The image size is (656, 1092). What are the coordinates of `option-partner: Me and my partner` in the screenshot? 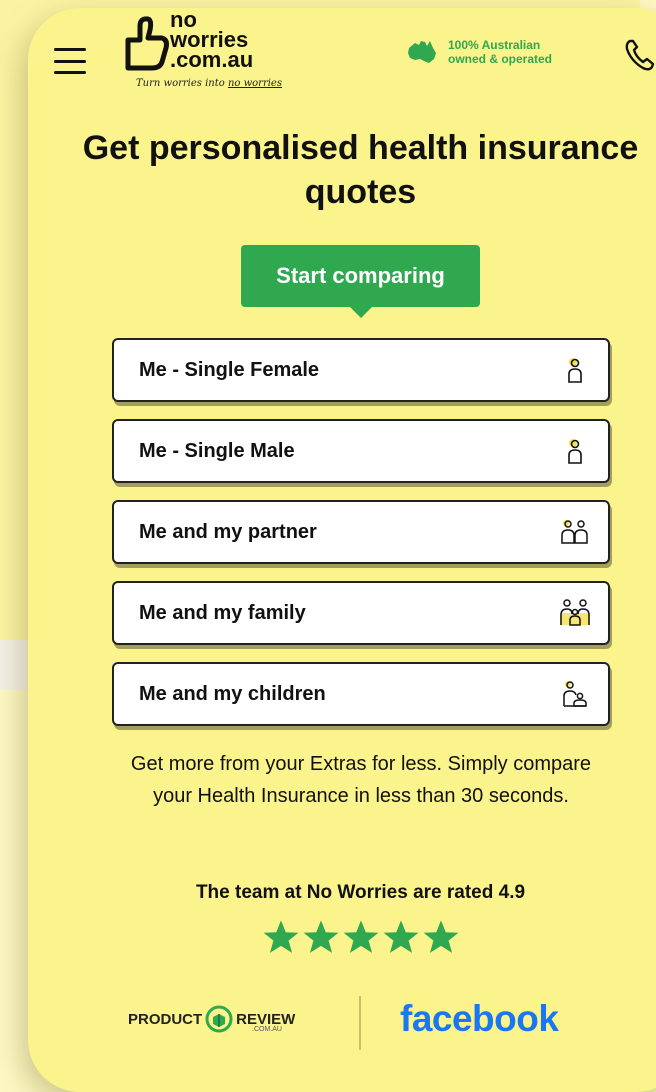 It's located at (361, 532).